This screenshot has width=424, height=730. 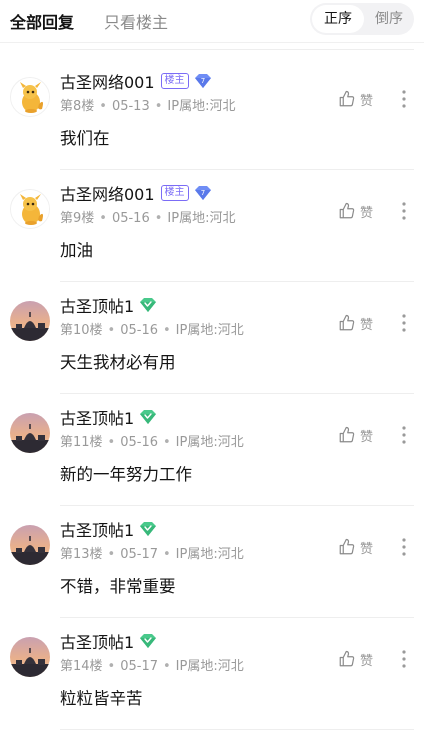 I want to click on reply-content: 粒粒皆辛苦, so click(x=101, y=697).